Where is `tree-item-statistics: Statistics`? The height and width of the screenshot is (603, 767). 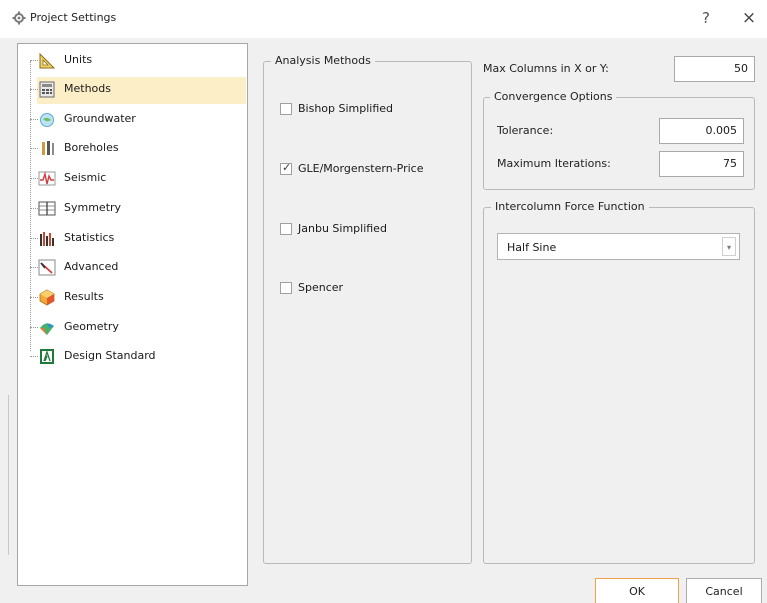
tree-item-statistics: Statistics is located at coordinates (132, 238).